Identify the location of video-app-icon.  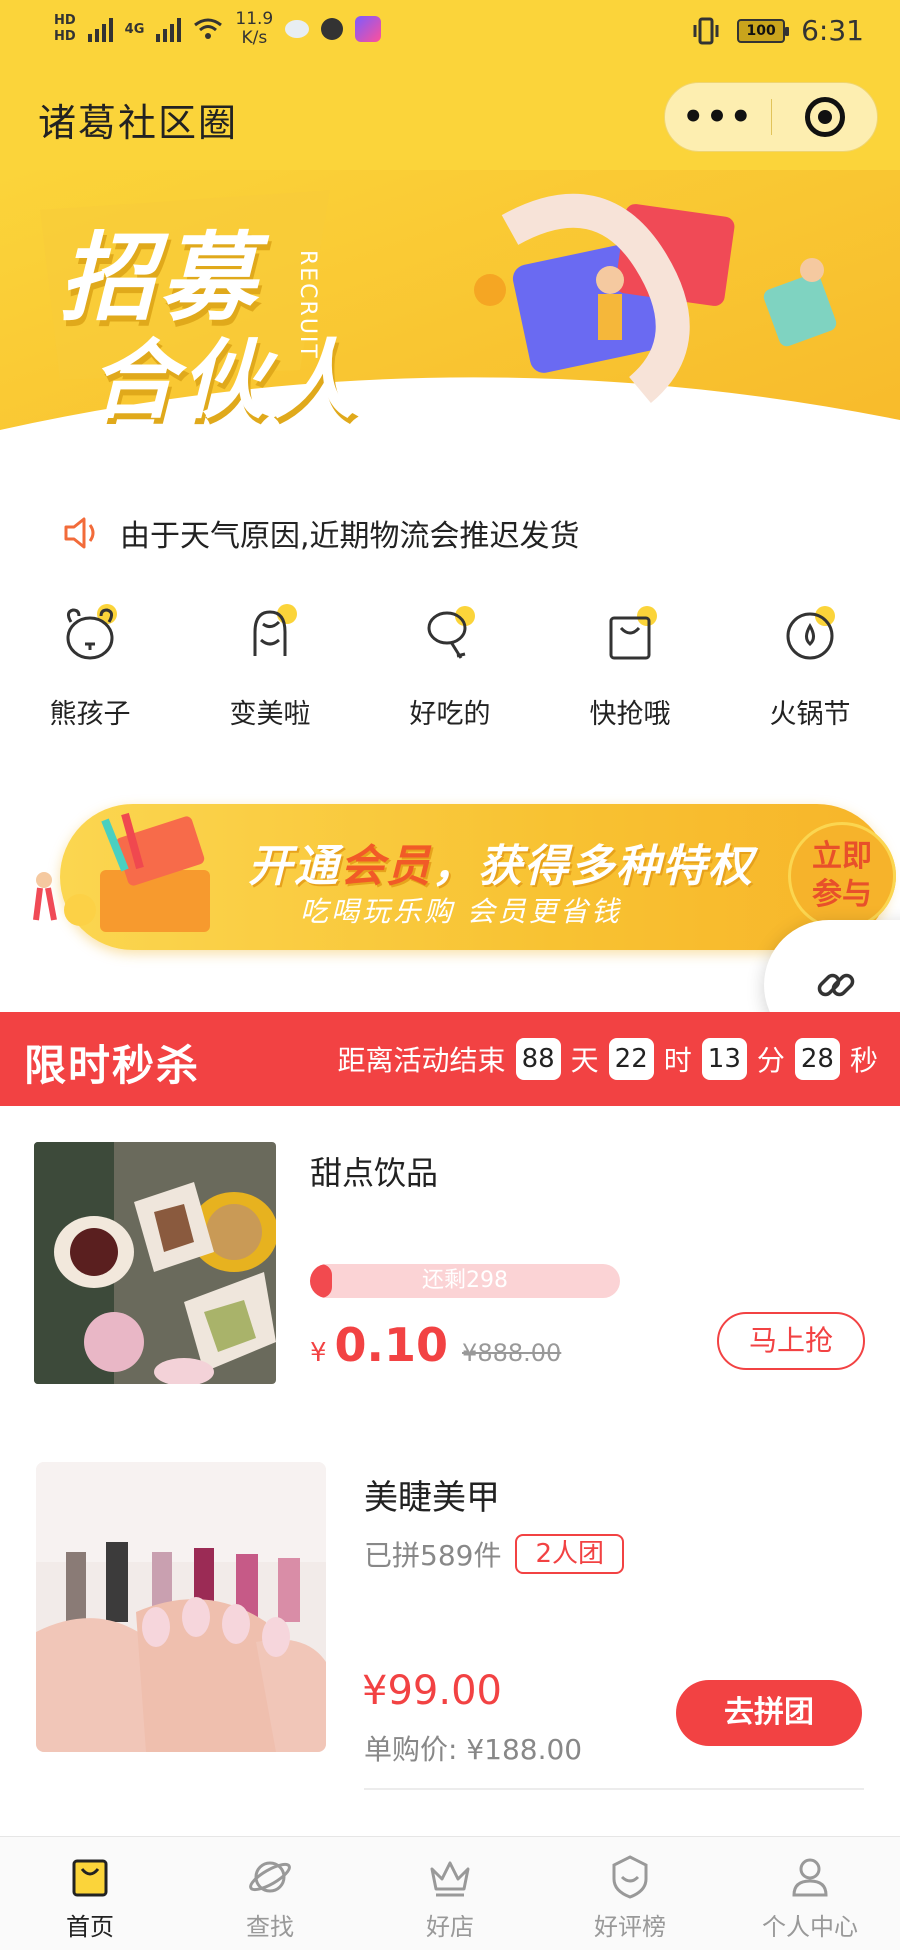
(368, 29).